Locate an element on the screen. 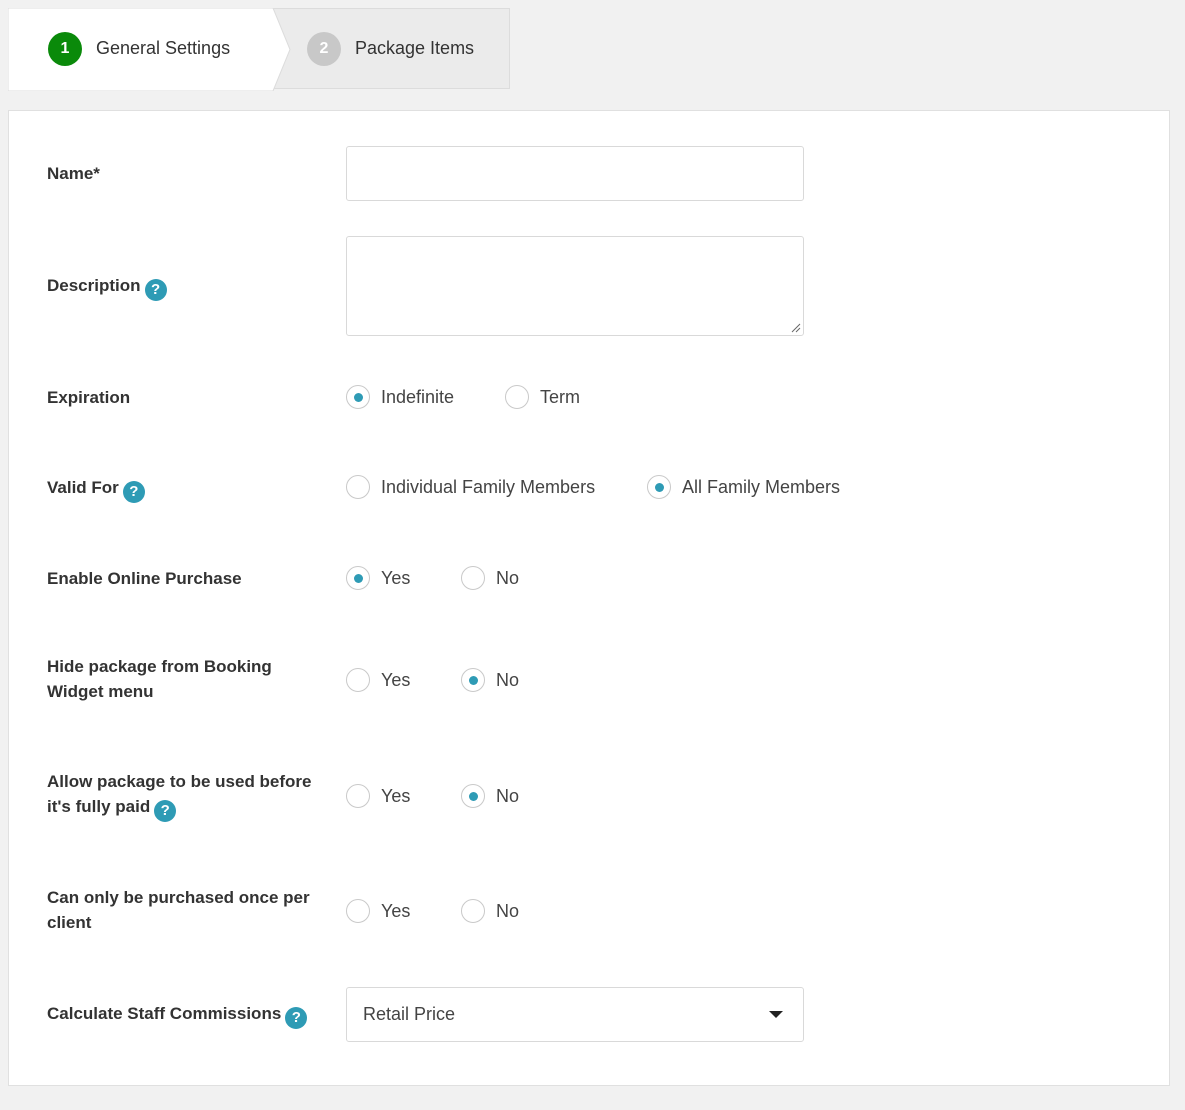 The width and height of the screenshot is (1185, 1110). staff-commissions-label-text: Calculate Staff Commissions is located at coordinates (164, 1013).